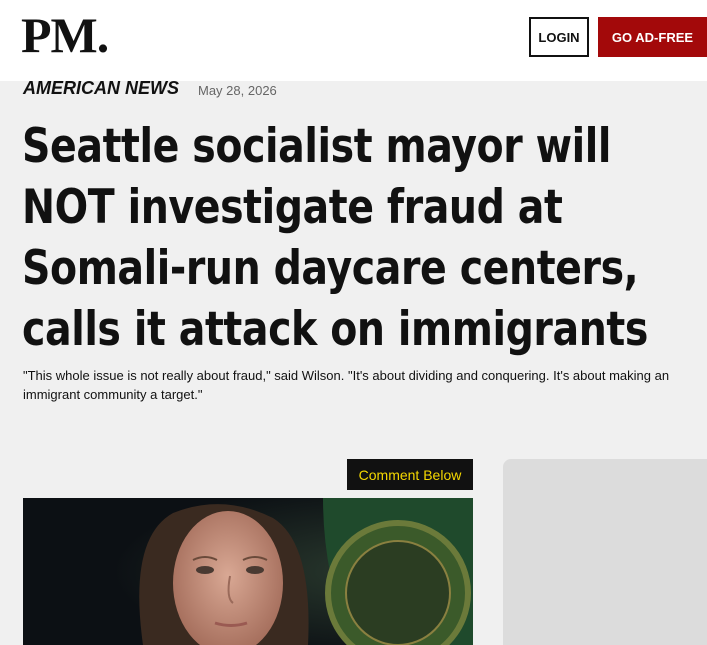 This screenshot has height=645, width=707. I want to click on go-ad-free-button: GO AD-FREE, so click(652, 37).